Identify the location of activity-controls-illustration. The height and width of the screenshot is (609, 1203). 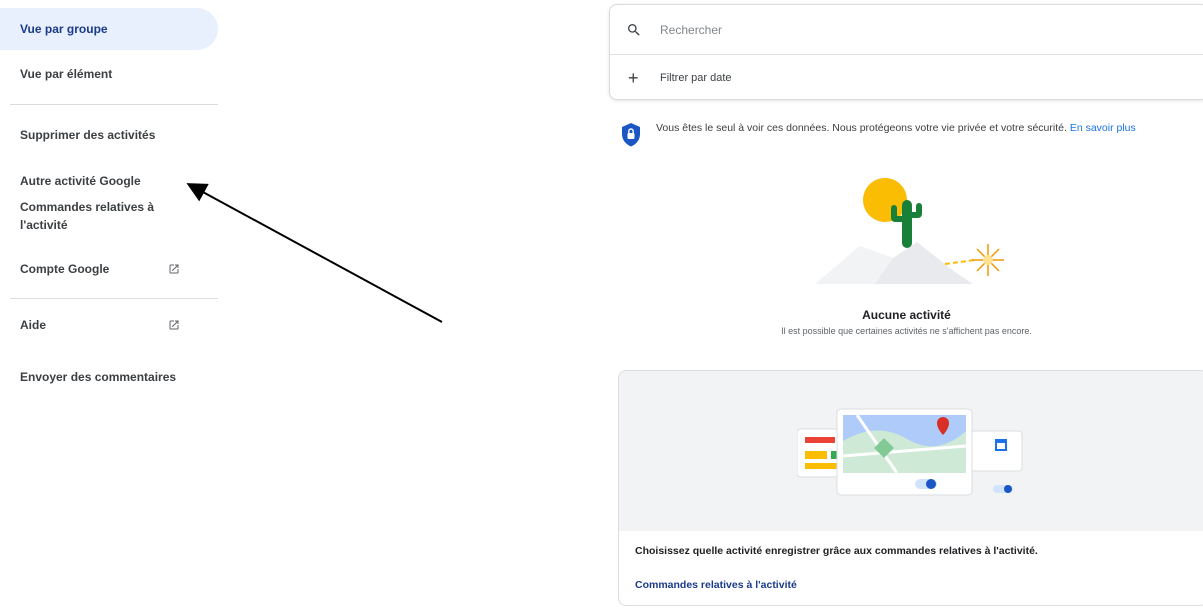
(910, 452).